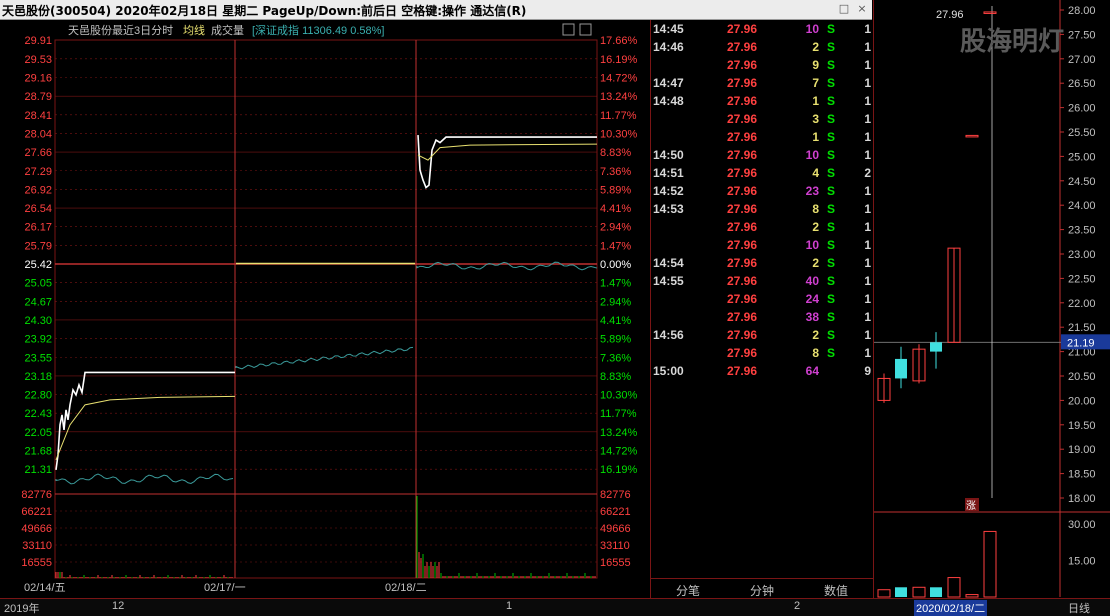 Image resolution: width=1110 pixels, height=616 pixels. What do you see at coordinates (36, 529) in the screenshot?
I see `volume-label-left: 49666` at bounding box center [36, 529].